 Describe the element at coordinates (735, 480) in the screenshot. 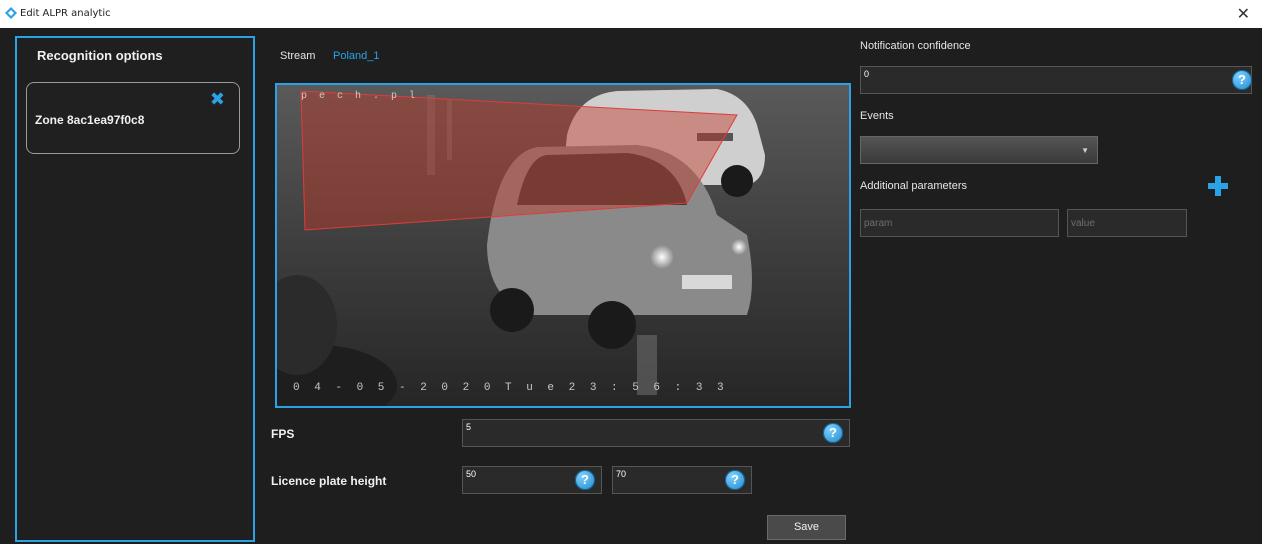

I see `plate-height-max-help-icon: ?` at that location.